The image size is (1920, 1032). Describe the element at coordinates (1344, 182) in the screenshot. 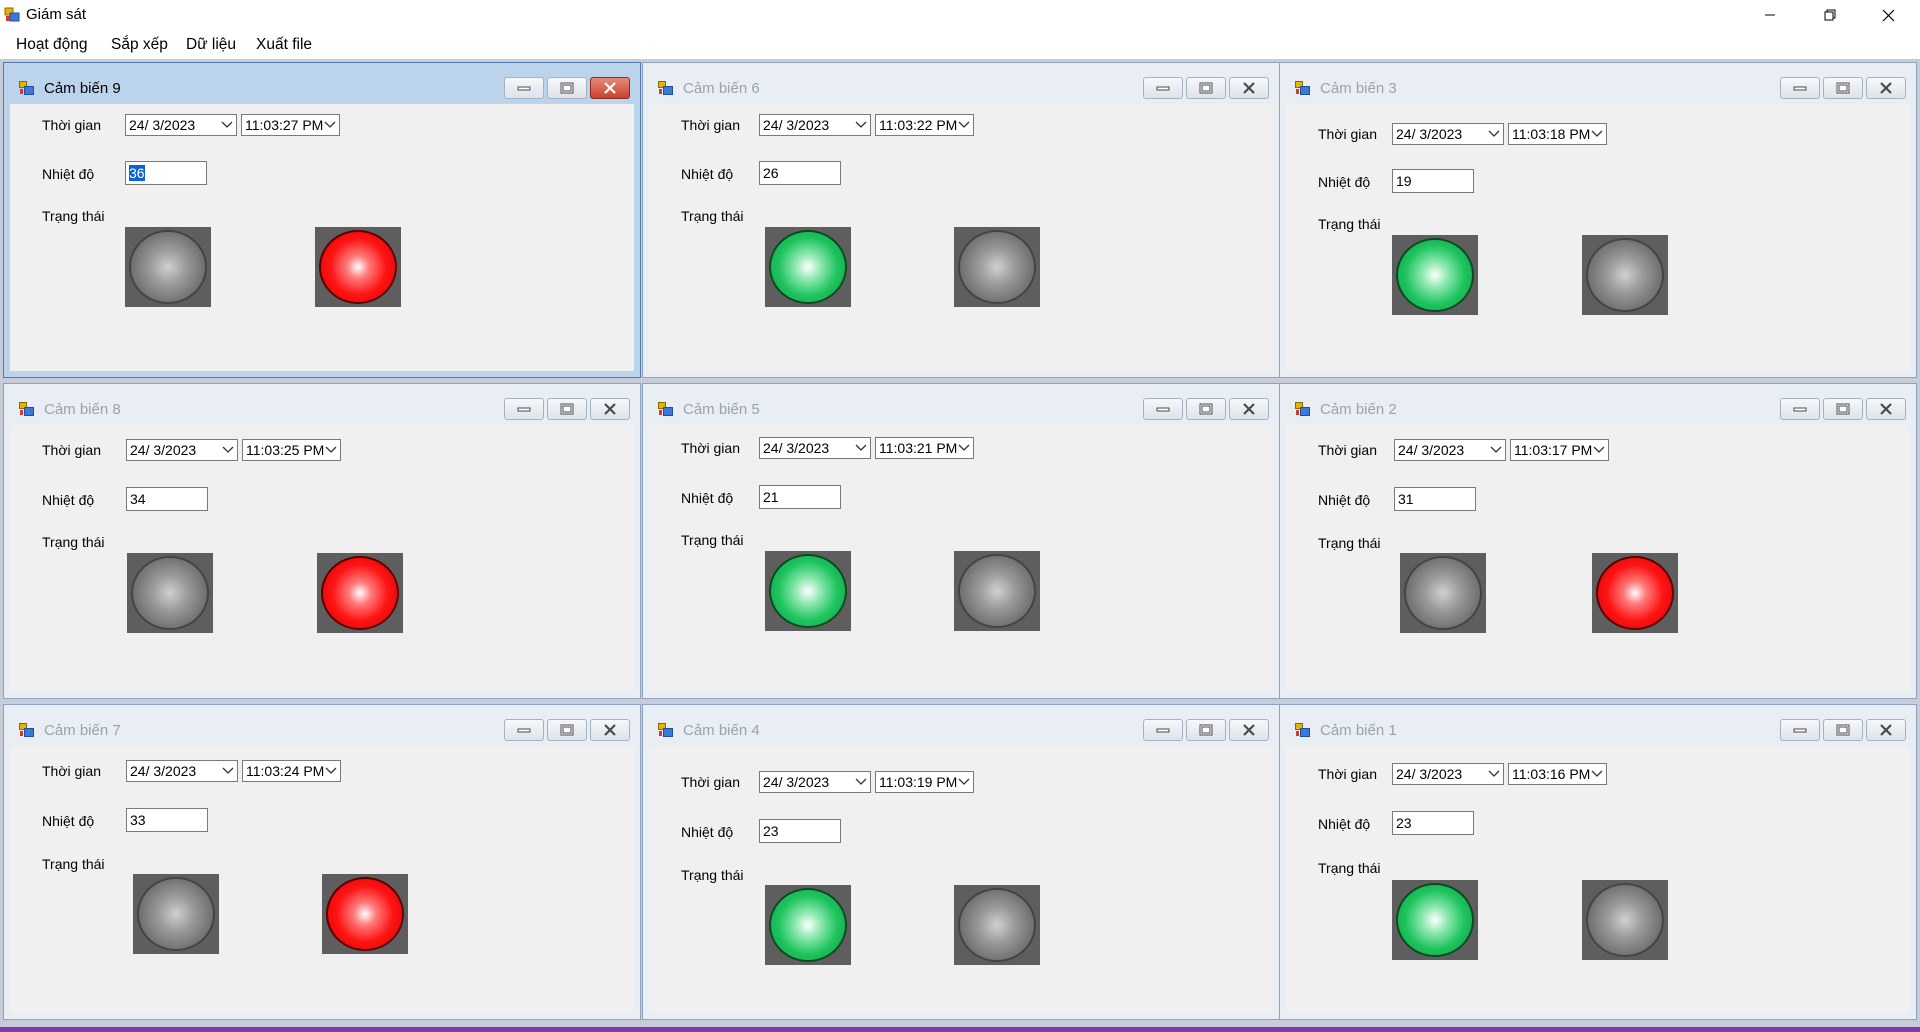

I see `temperature-label: Nhiệt độ` at that location.